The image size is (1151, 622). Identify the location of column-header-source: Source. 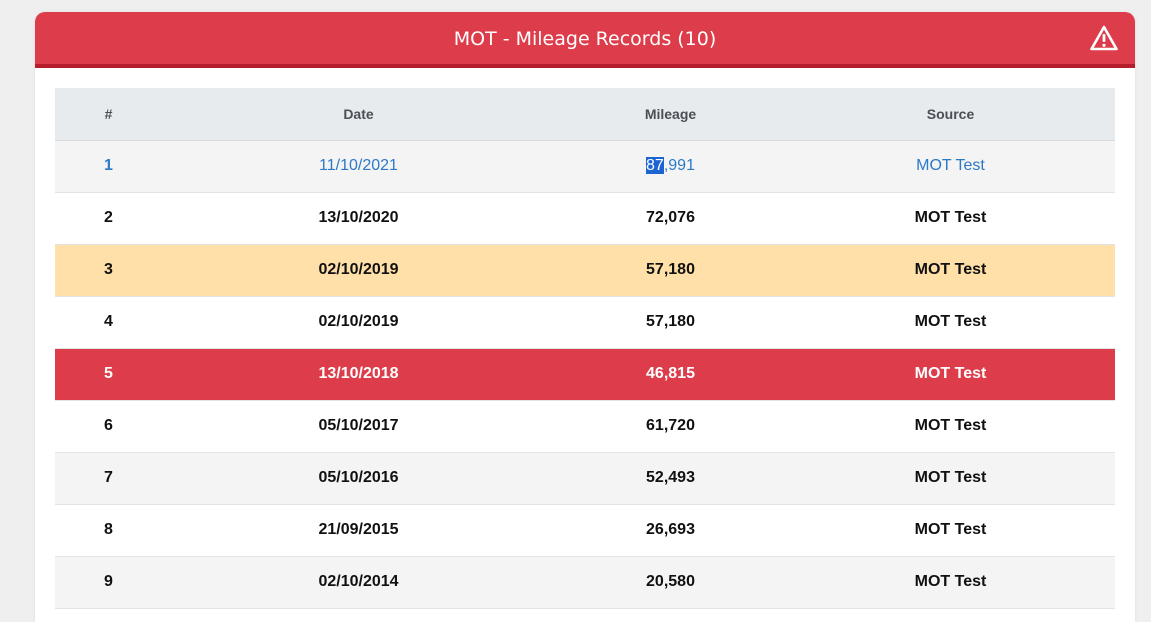
(950, 114).